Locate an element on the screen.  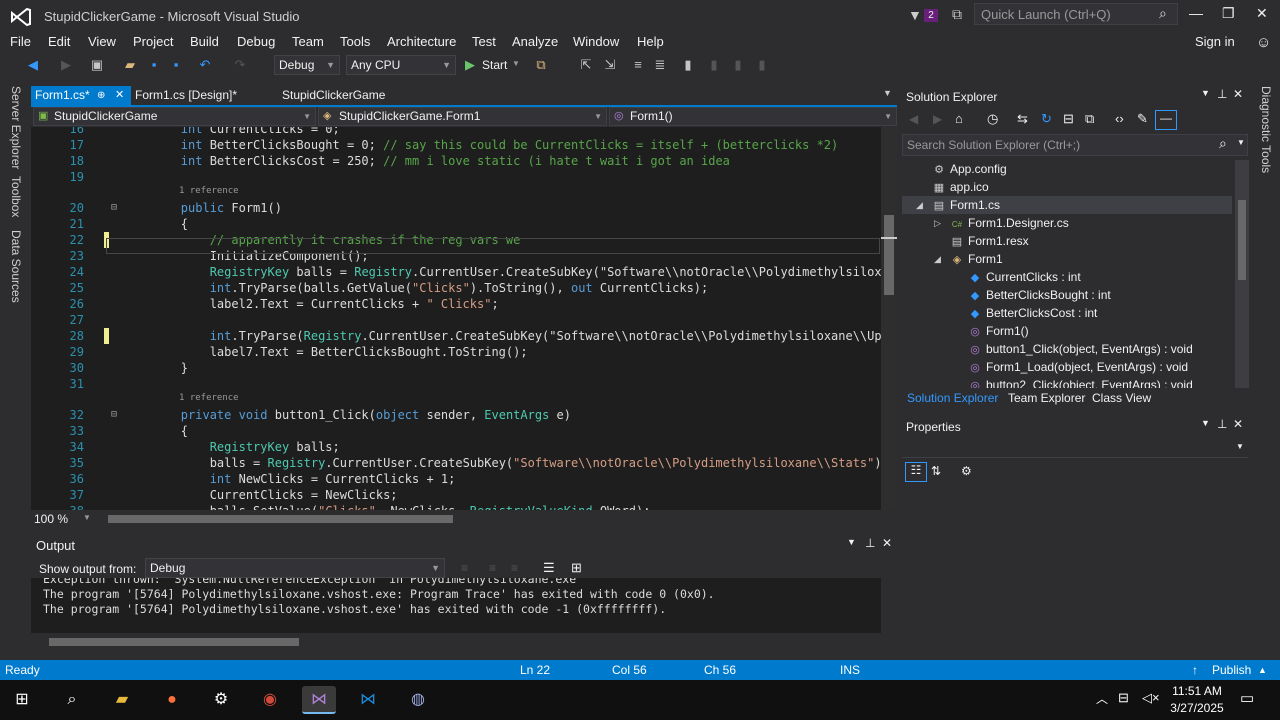
quick-launch-input: Quick Launch (Ctrl+Q) ⌕ is located at coordinates (1076, 14).